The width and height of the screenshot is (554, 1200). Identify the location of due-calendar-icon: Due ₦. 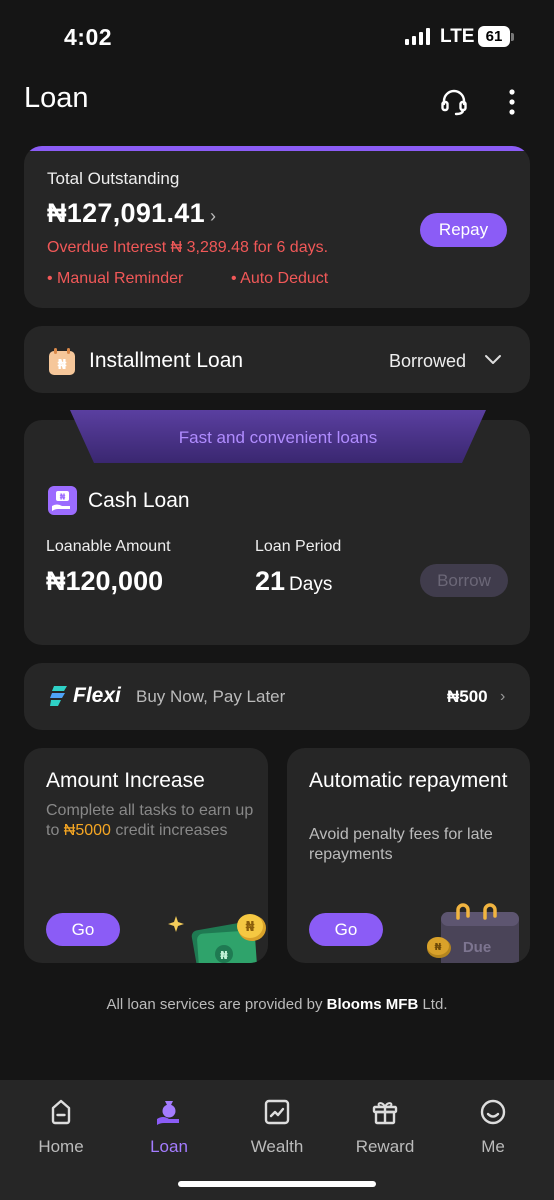
(477, 932).